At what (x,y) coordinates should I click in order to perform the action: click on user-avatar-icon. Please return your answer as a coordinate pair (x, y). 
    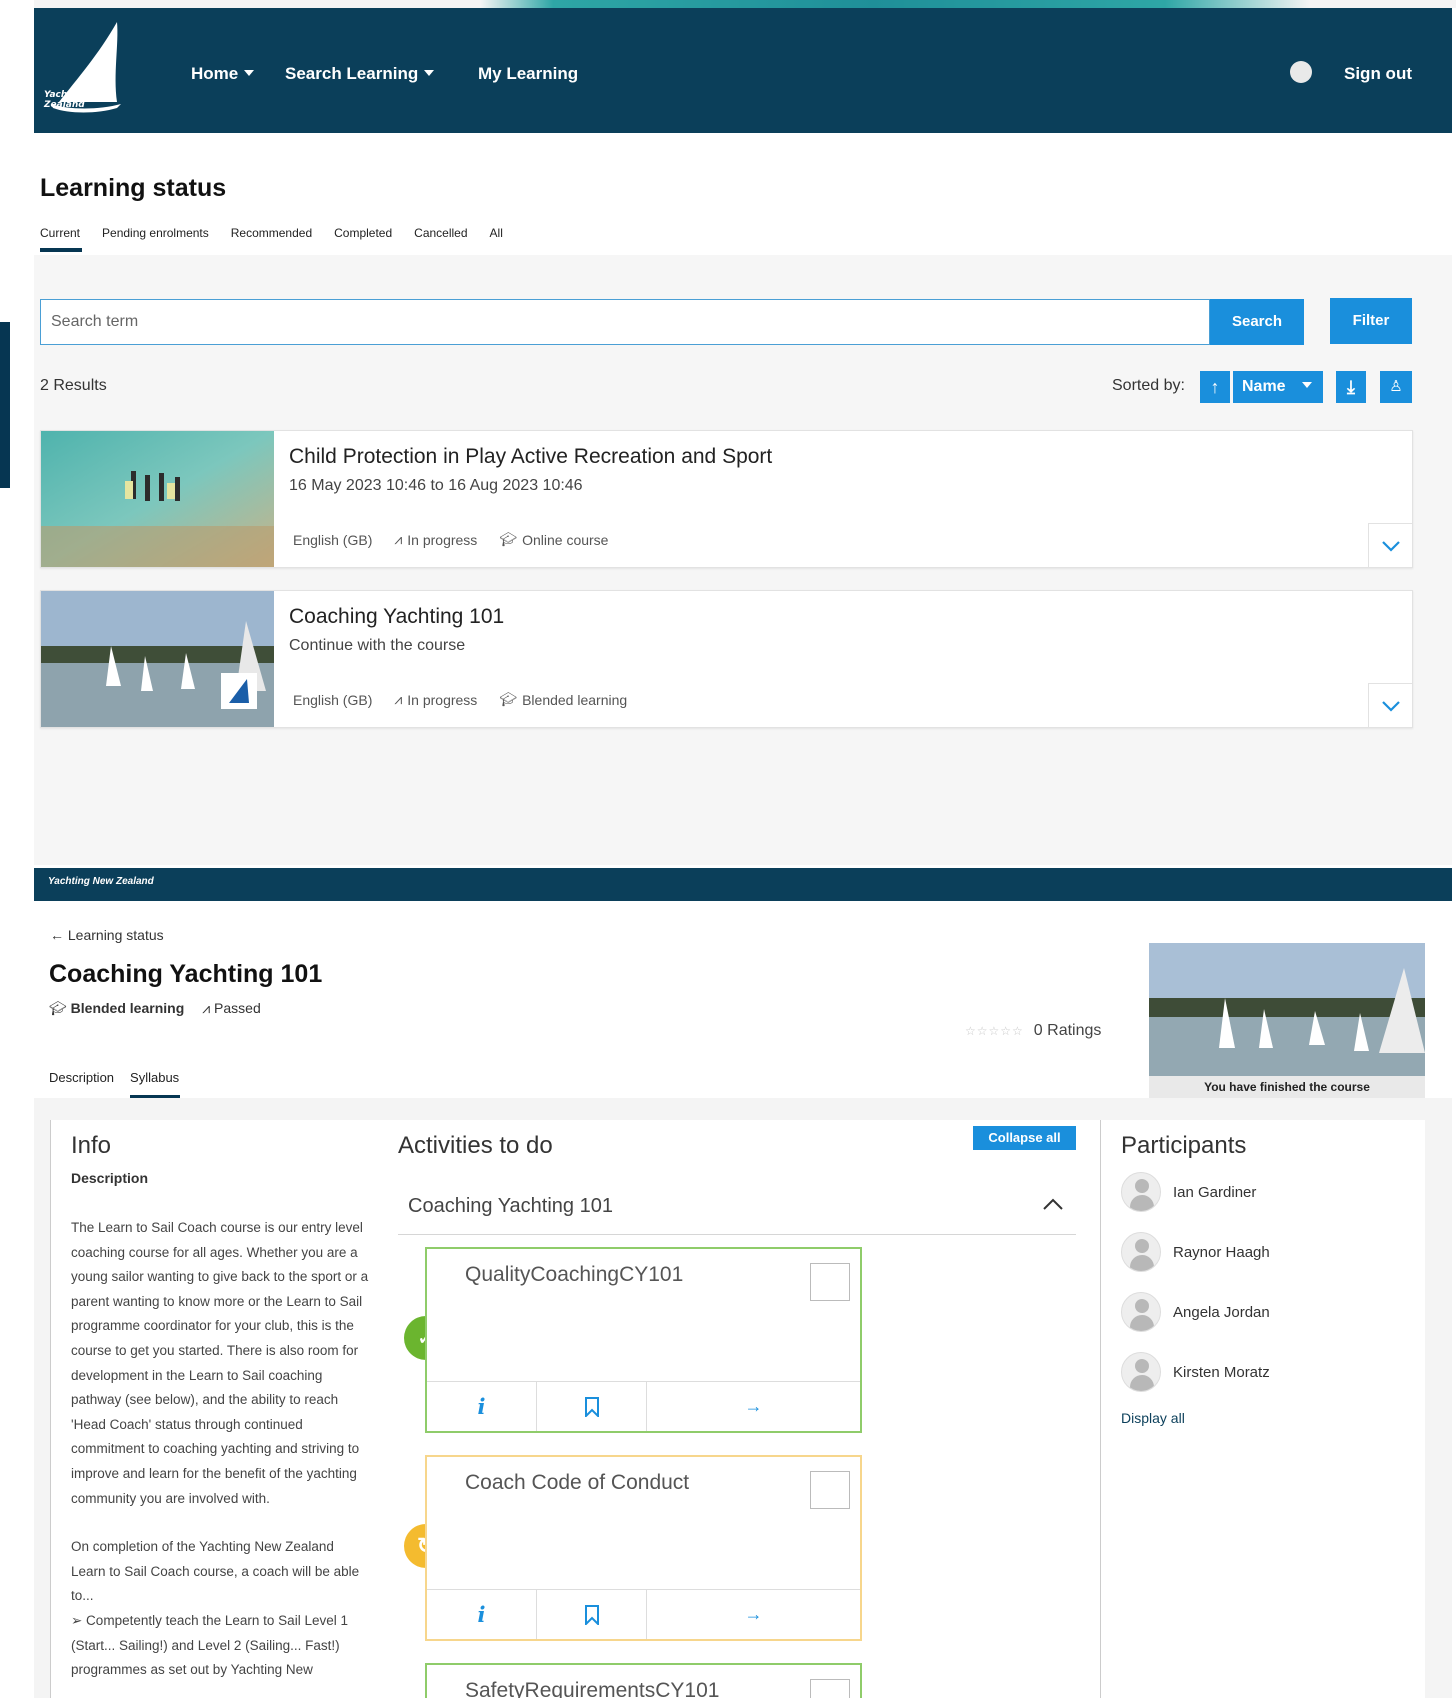
    Looking at the image, I should click on (1301, 72).